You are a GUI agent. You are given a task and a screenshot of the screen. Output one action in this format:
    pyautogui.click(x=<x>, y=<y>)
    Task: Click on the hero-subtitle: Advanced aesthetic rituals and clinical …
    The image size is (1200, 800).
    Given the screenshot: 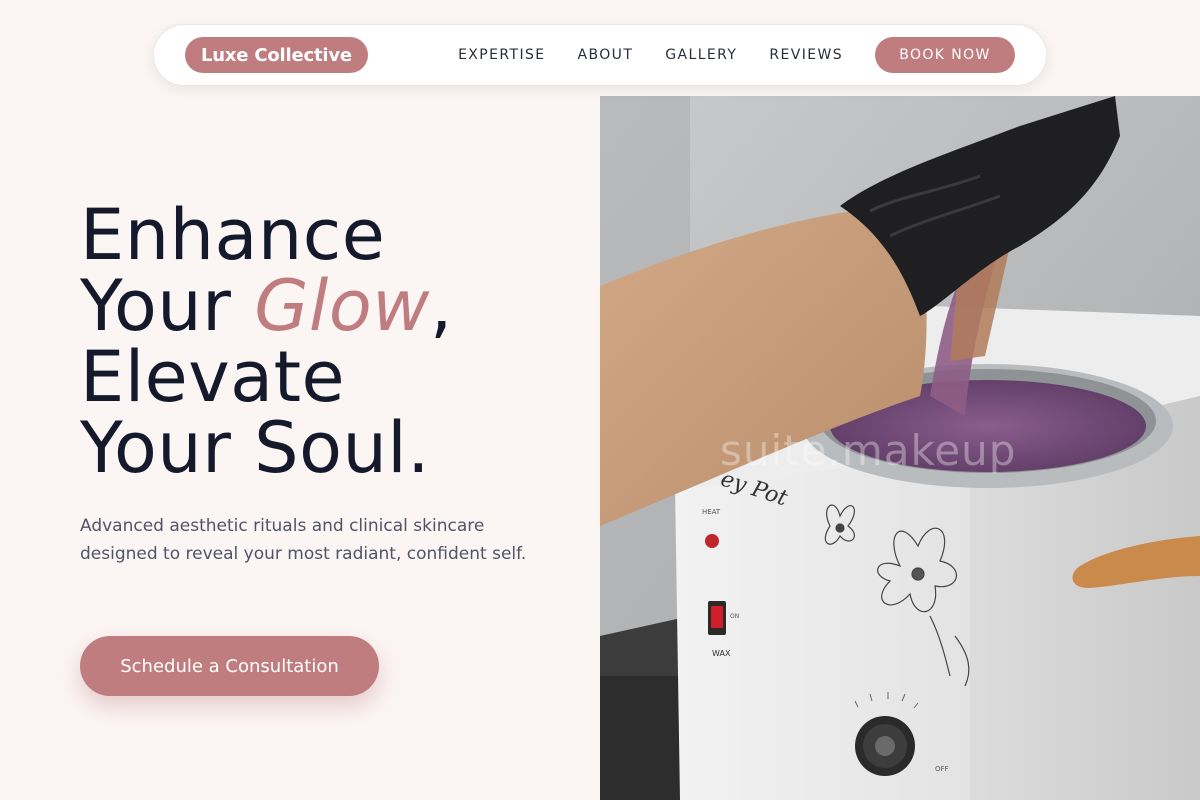 What is the action you would take?
    pyautogui.click(x=303, y=540)
    